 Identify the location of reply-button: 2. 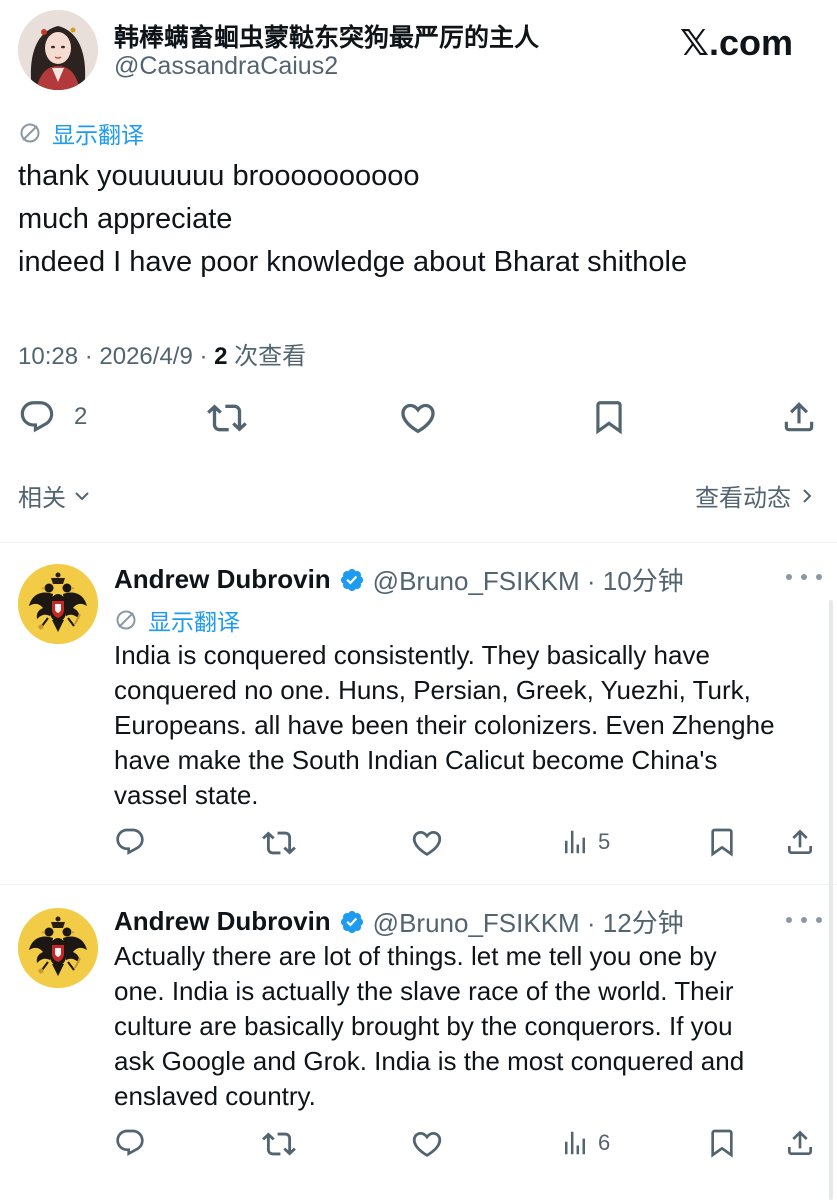
(52, 417).